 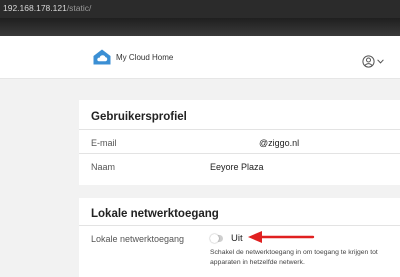 I want to click on user-circle-icon, so click(x=368, y=61).